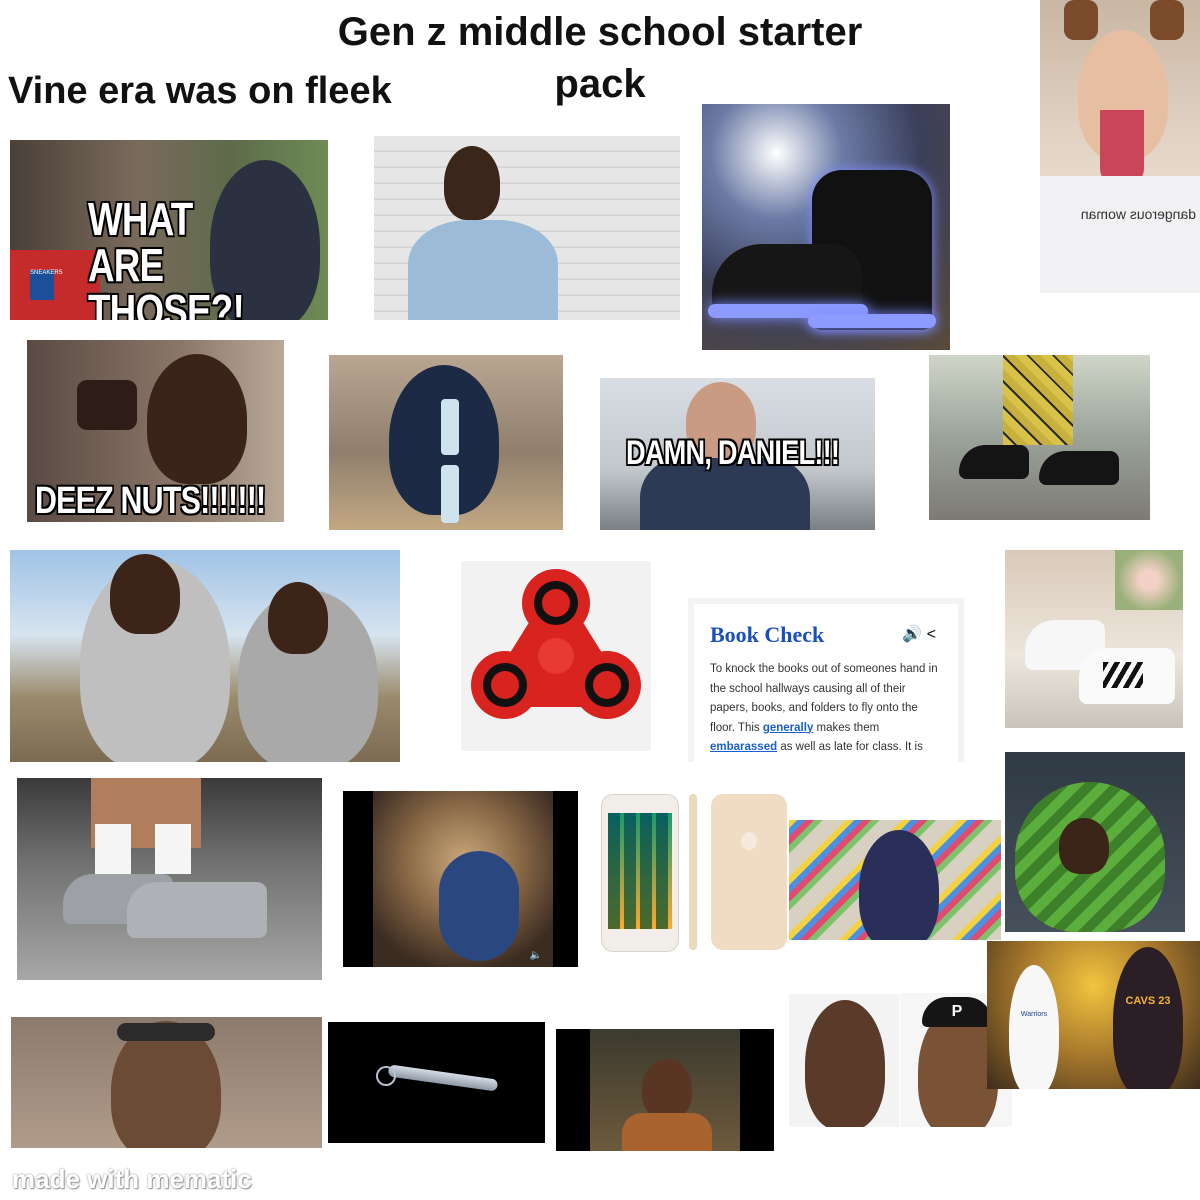 This screenshot has width=1200, height=1200. What do you see at coordinates (749, 872) in the screenshot?
I see `iphone-back` at bounding box center [749, 872].